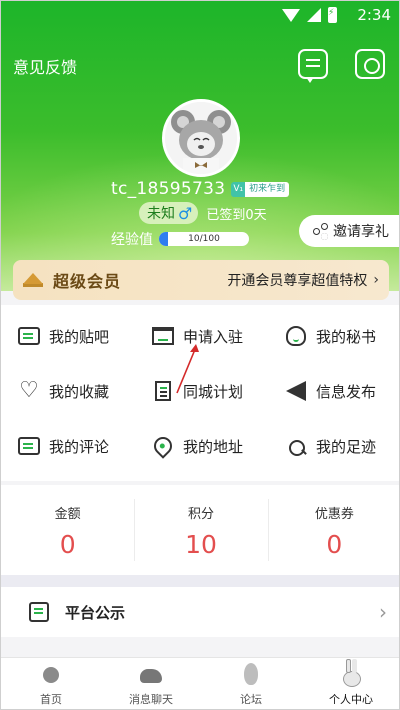  I want to click on menu-item-city-plan: 同城计划, so click(197, 391).